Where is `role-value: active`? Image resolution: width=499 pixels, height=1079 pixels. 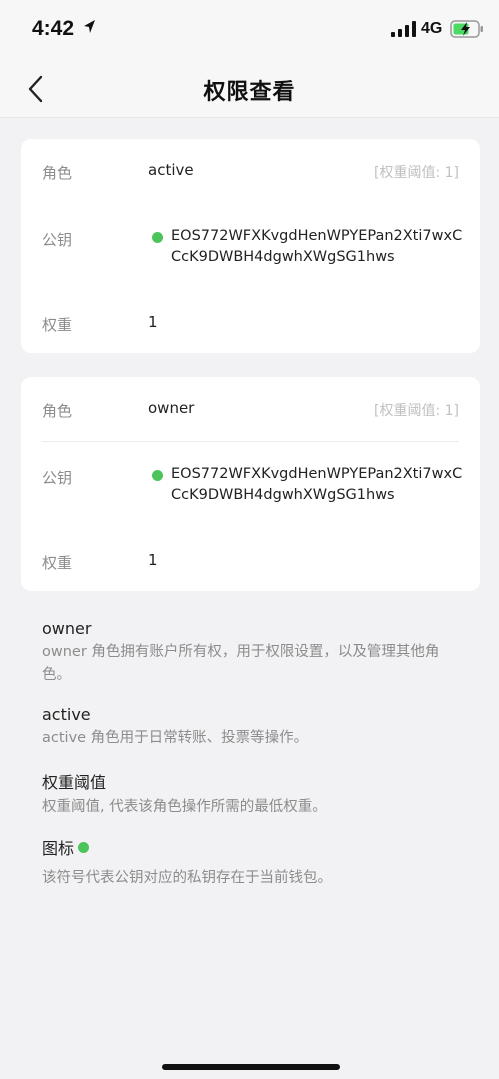
role-value: active is located at coordinates (171, 170).